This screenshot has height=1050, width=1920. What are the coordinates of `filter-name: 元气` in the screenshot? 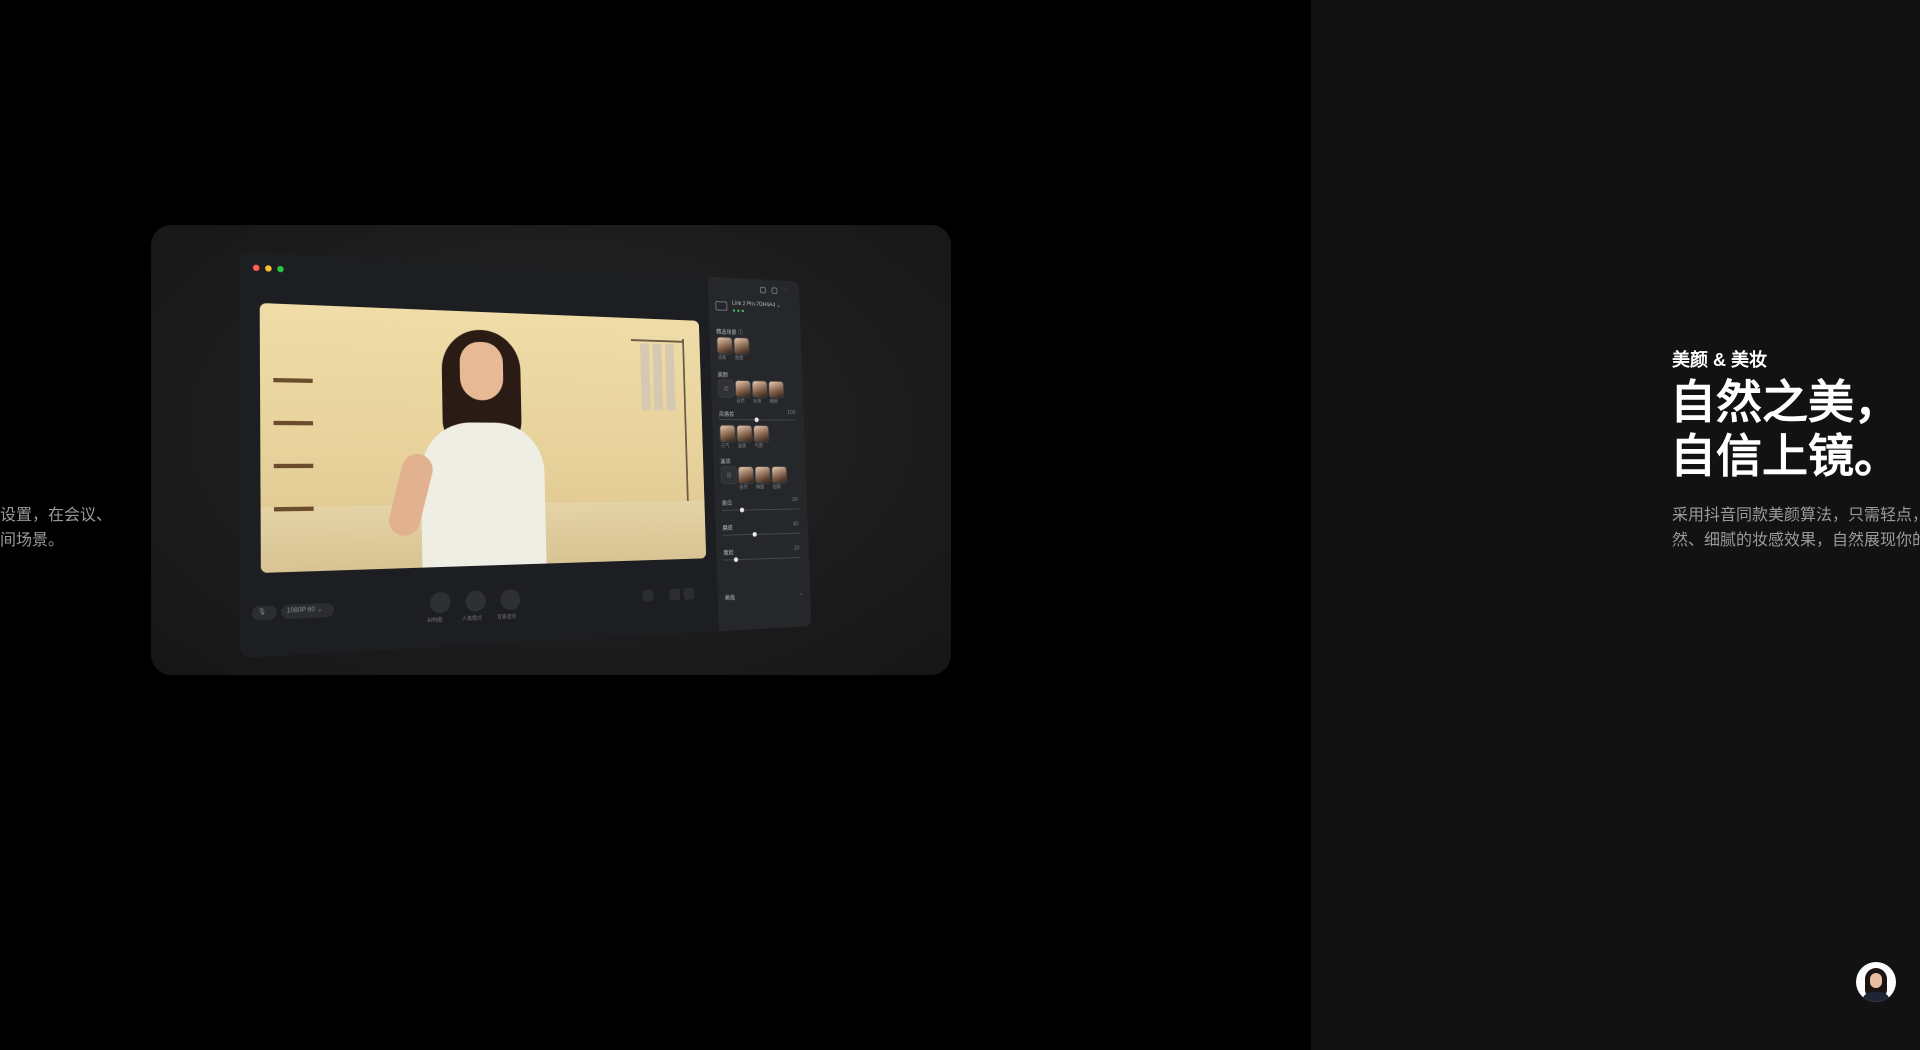 It's located at (725, 446).